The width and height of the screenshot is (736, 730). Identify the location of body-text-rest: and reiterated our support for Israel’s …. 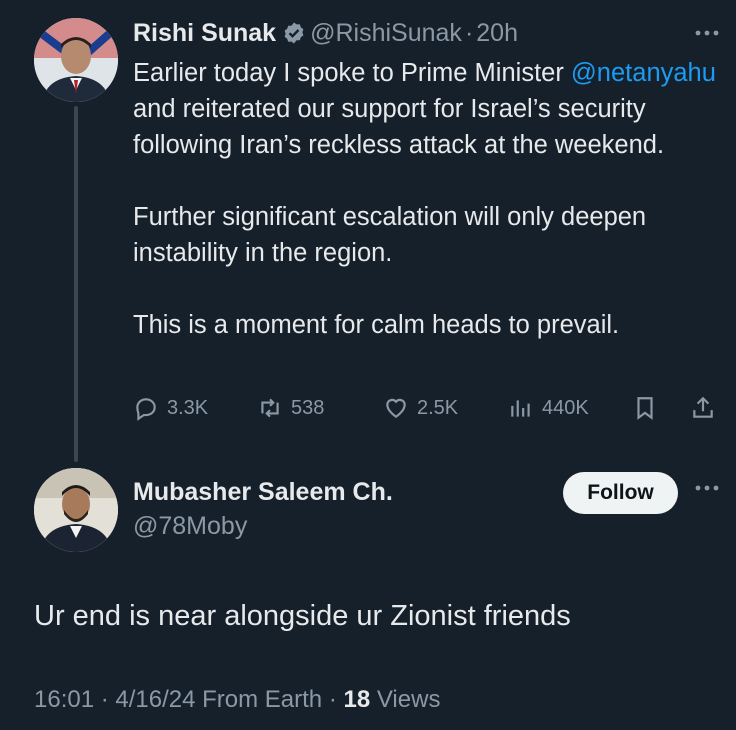
(399, 127).